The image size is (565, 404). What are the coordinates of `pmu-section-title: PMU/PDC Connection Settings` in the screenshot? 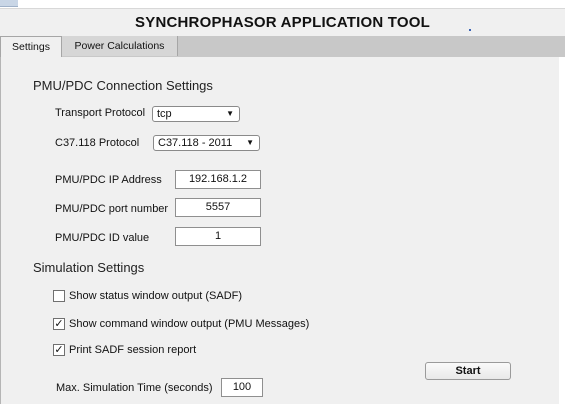 It's located at (123, 85).